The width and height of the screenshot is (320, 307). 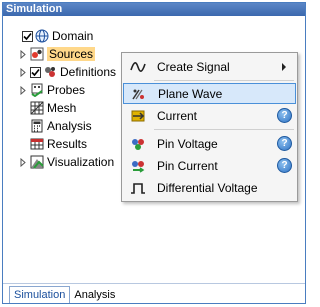 I want to click on tree-item-domain: Domain, so click(x=57, y=36).